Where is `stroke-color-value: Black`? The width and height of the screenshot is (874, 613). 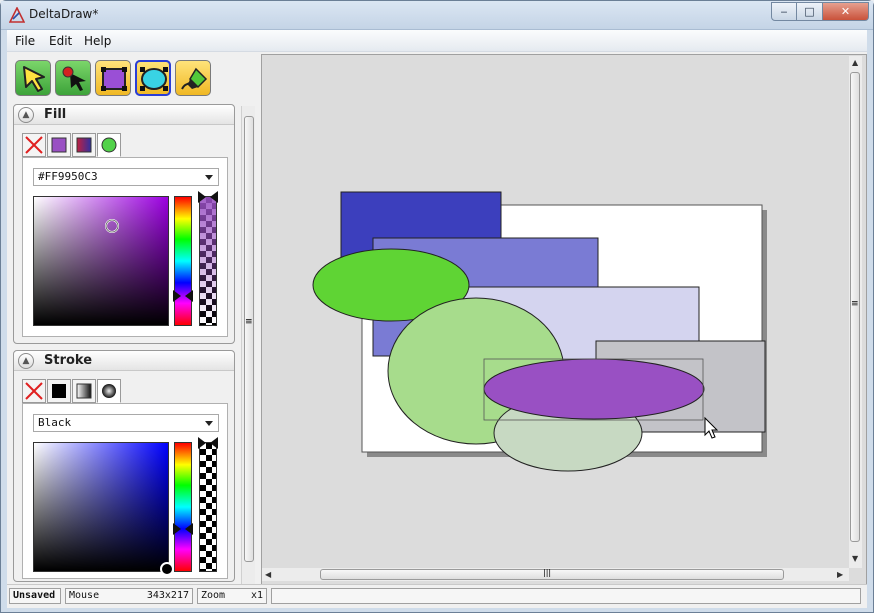
stroke-color-value: Black is located at coordinates (55, 422).